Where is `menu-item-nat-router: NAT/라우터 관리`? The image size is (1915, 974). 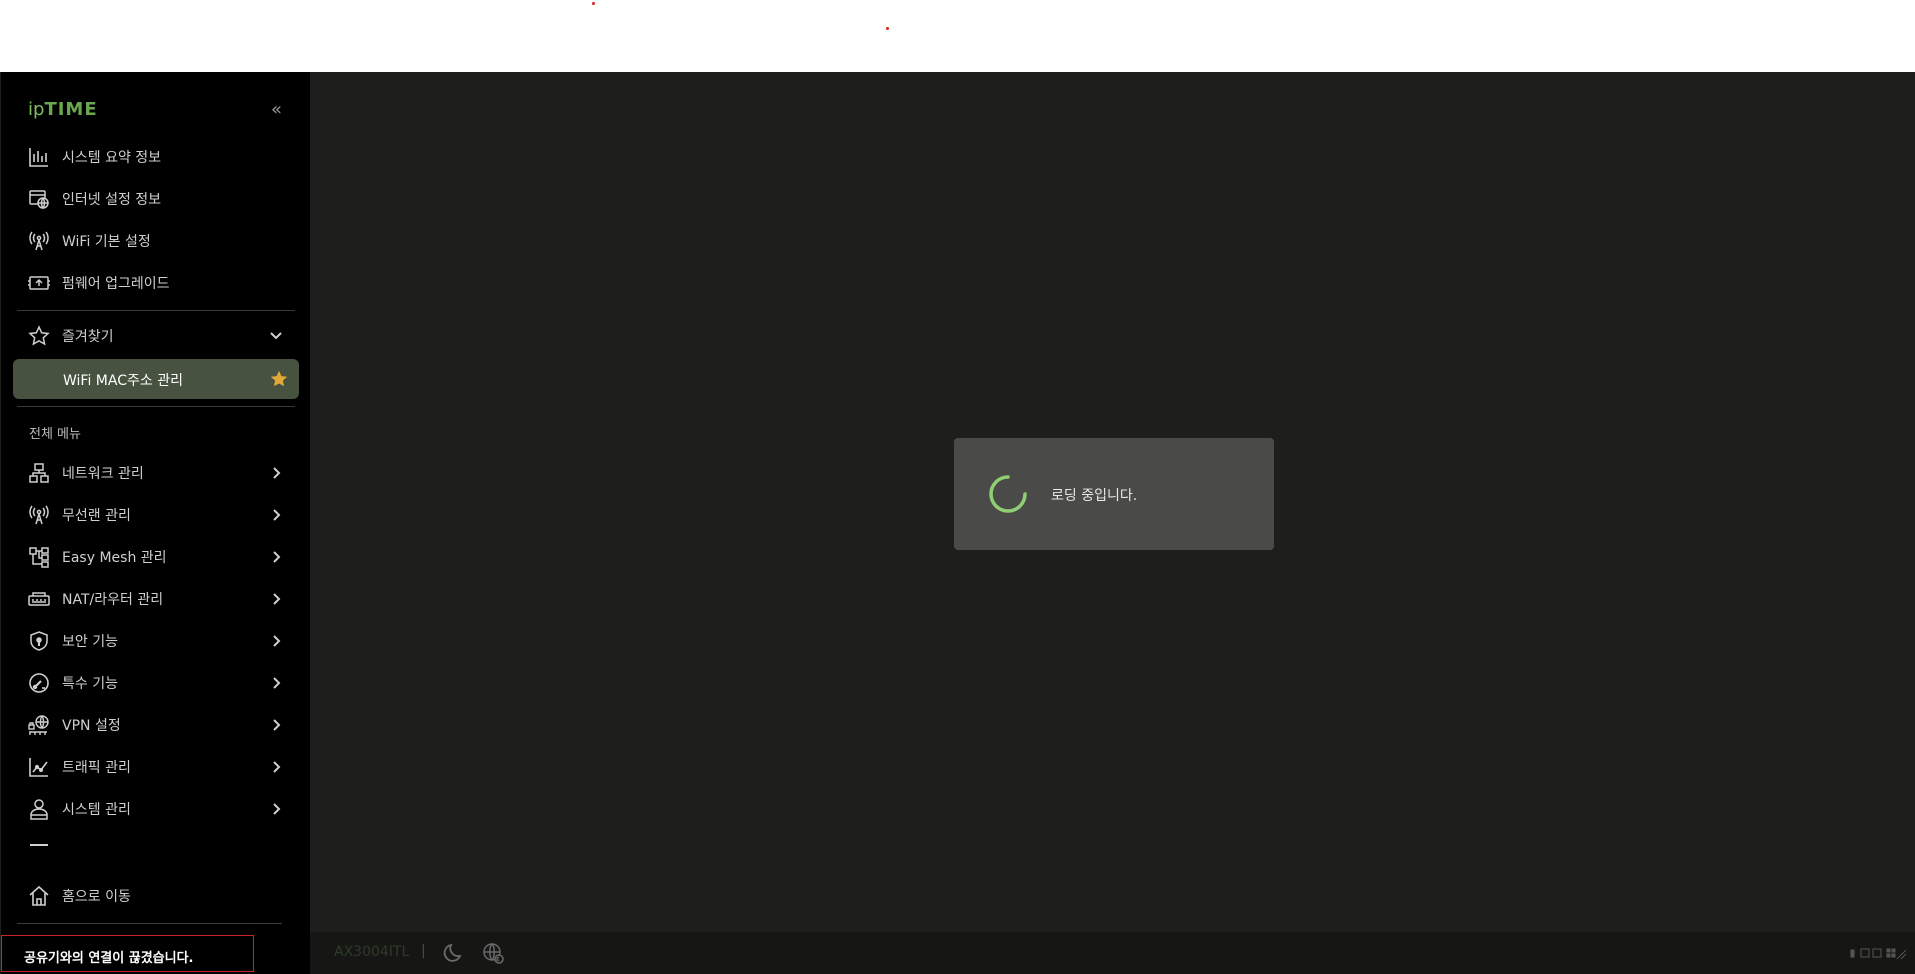
menu-item-nat-router: NAT/라우터 관리 is located at coordinates (95, 599).